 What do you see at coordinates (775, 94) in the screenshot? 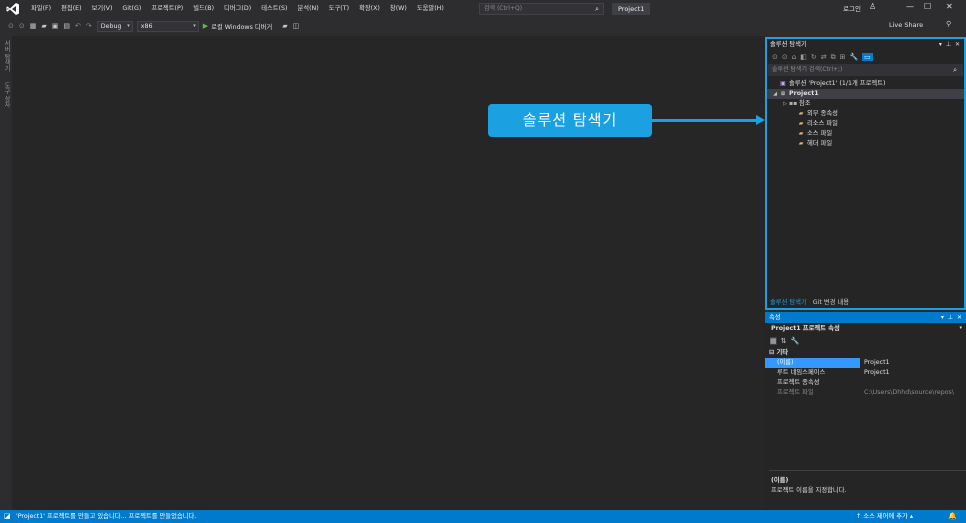
I see `expanded-arrow-icon: ◢` at bounding box center [775, 94].